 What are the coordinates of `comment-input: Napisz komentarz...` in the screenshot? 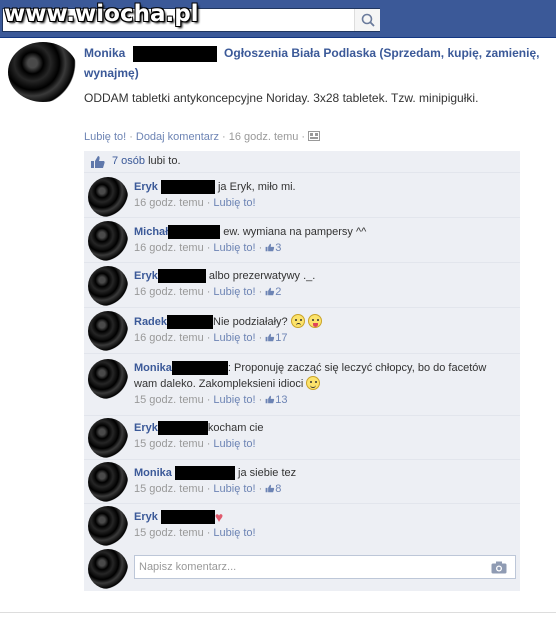 It's located at (325, 567).